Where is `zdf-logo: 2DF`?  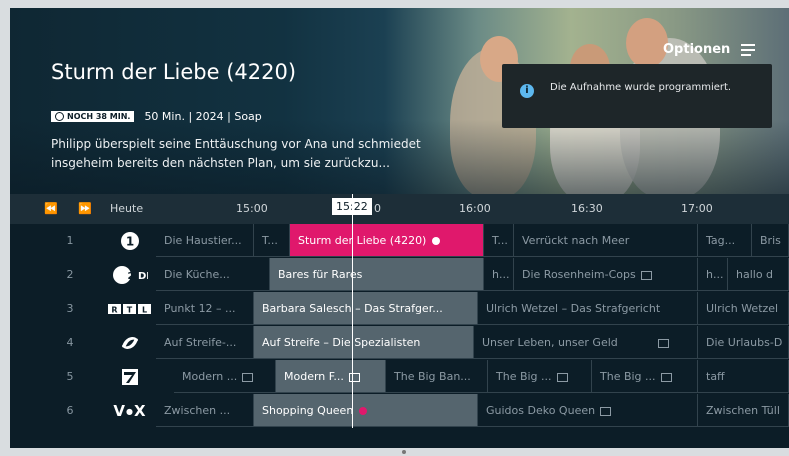
zdf-logo: 2DF is located at coordinates (130, 275).